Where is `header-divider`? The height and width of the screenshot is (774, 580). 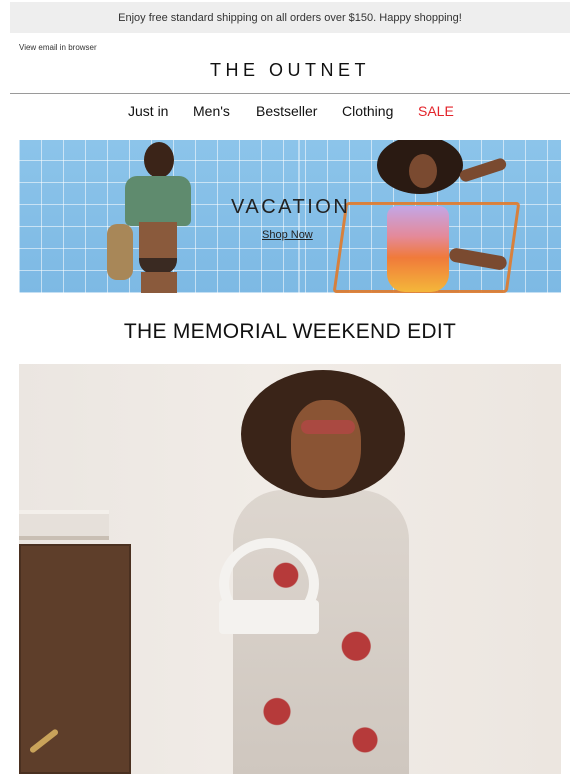
header-divider is located at coordinates (290, 93).